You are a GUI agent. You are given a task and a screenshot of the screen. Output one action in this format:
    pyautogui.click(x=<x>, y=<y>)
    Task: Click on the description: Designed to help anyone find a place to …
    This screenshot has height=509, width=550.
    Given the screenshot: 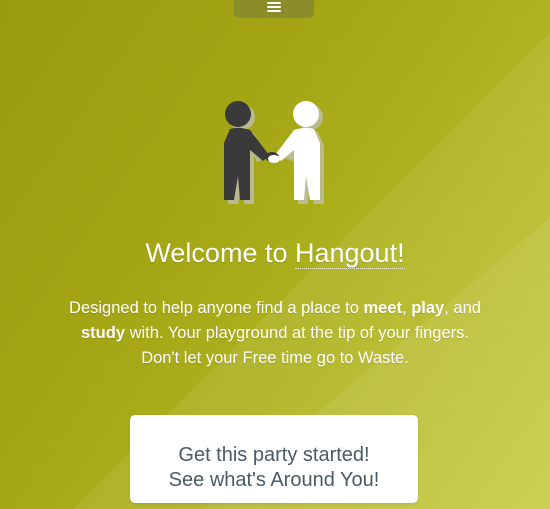 What is the action you would take?
    pyautogui.click(x=275, y=333)
    